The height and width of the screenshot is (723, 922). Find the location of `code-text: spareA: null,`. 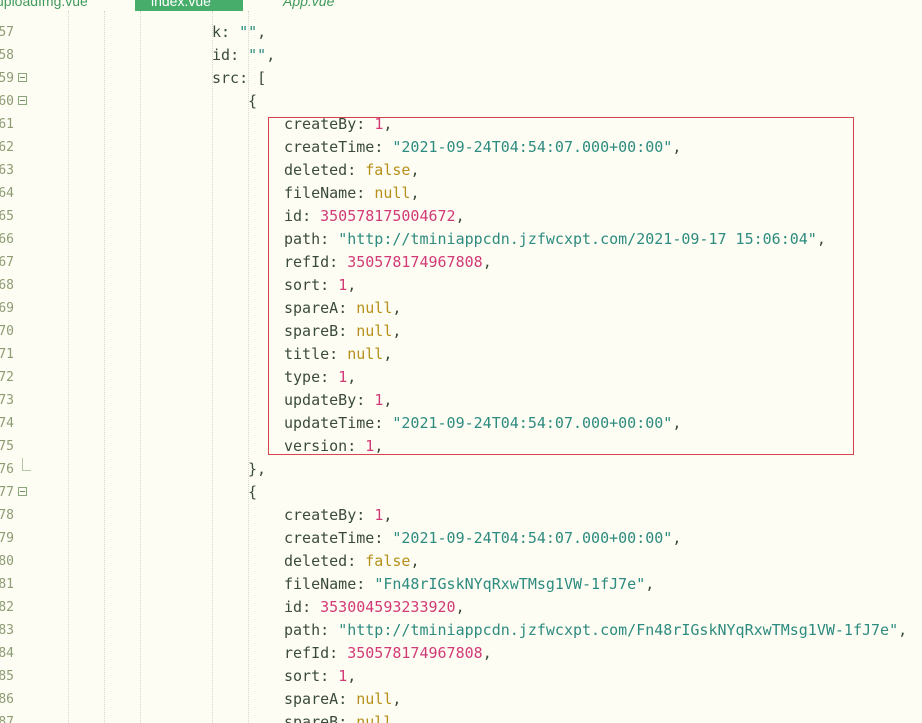

code-text: spareA: null, is located at coordinates (342, 699).